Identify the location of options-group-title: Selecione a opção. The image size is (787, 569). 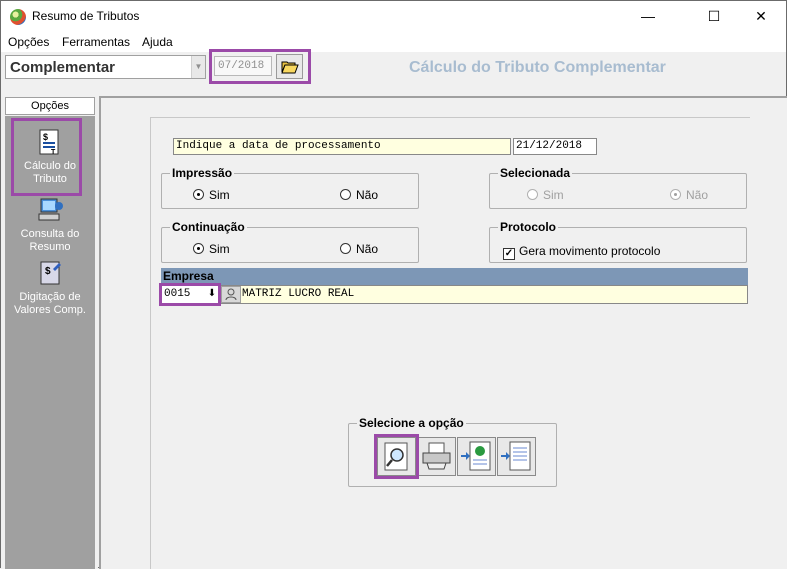
(411, 423).